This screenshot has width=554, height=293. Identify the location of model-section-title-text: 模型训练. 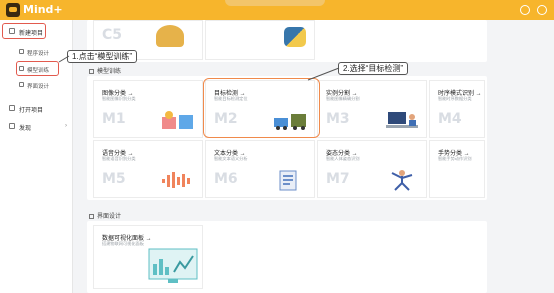
(109, 72).